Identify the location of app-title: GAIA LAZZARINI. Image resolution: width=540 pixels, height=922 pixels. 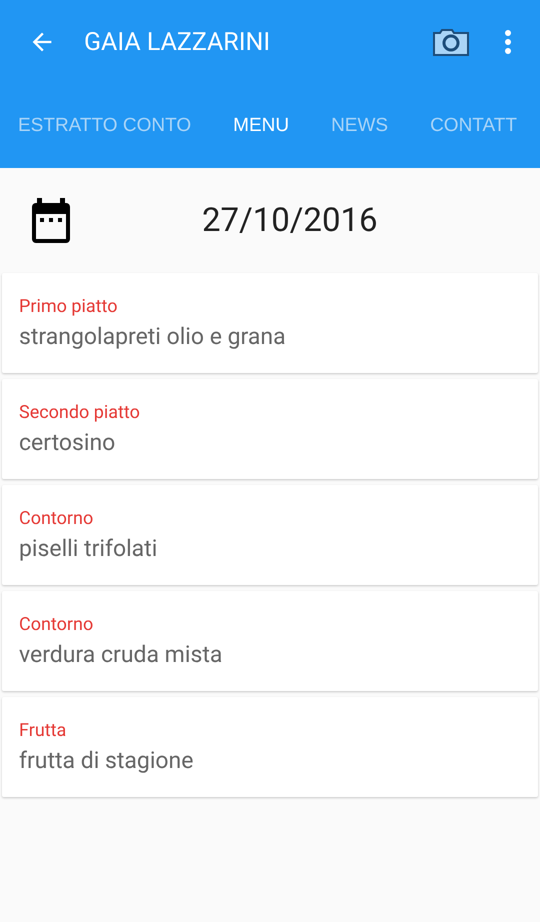
(178, 42).